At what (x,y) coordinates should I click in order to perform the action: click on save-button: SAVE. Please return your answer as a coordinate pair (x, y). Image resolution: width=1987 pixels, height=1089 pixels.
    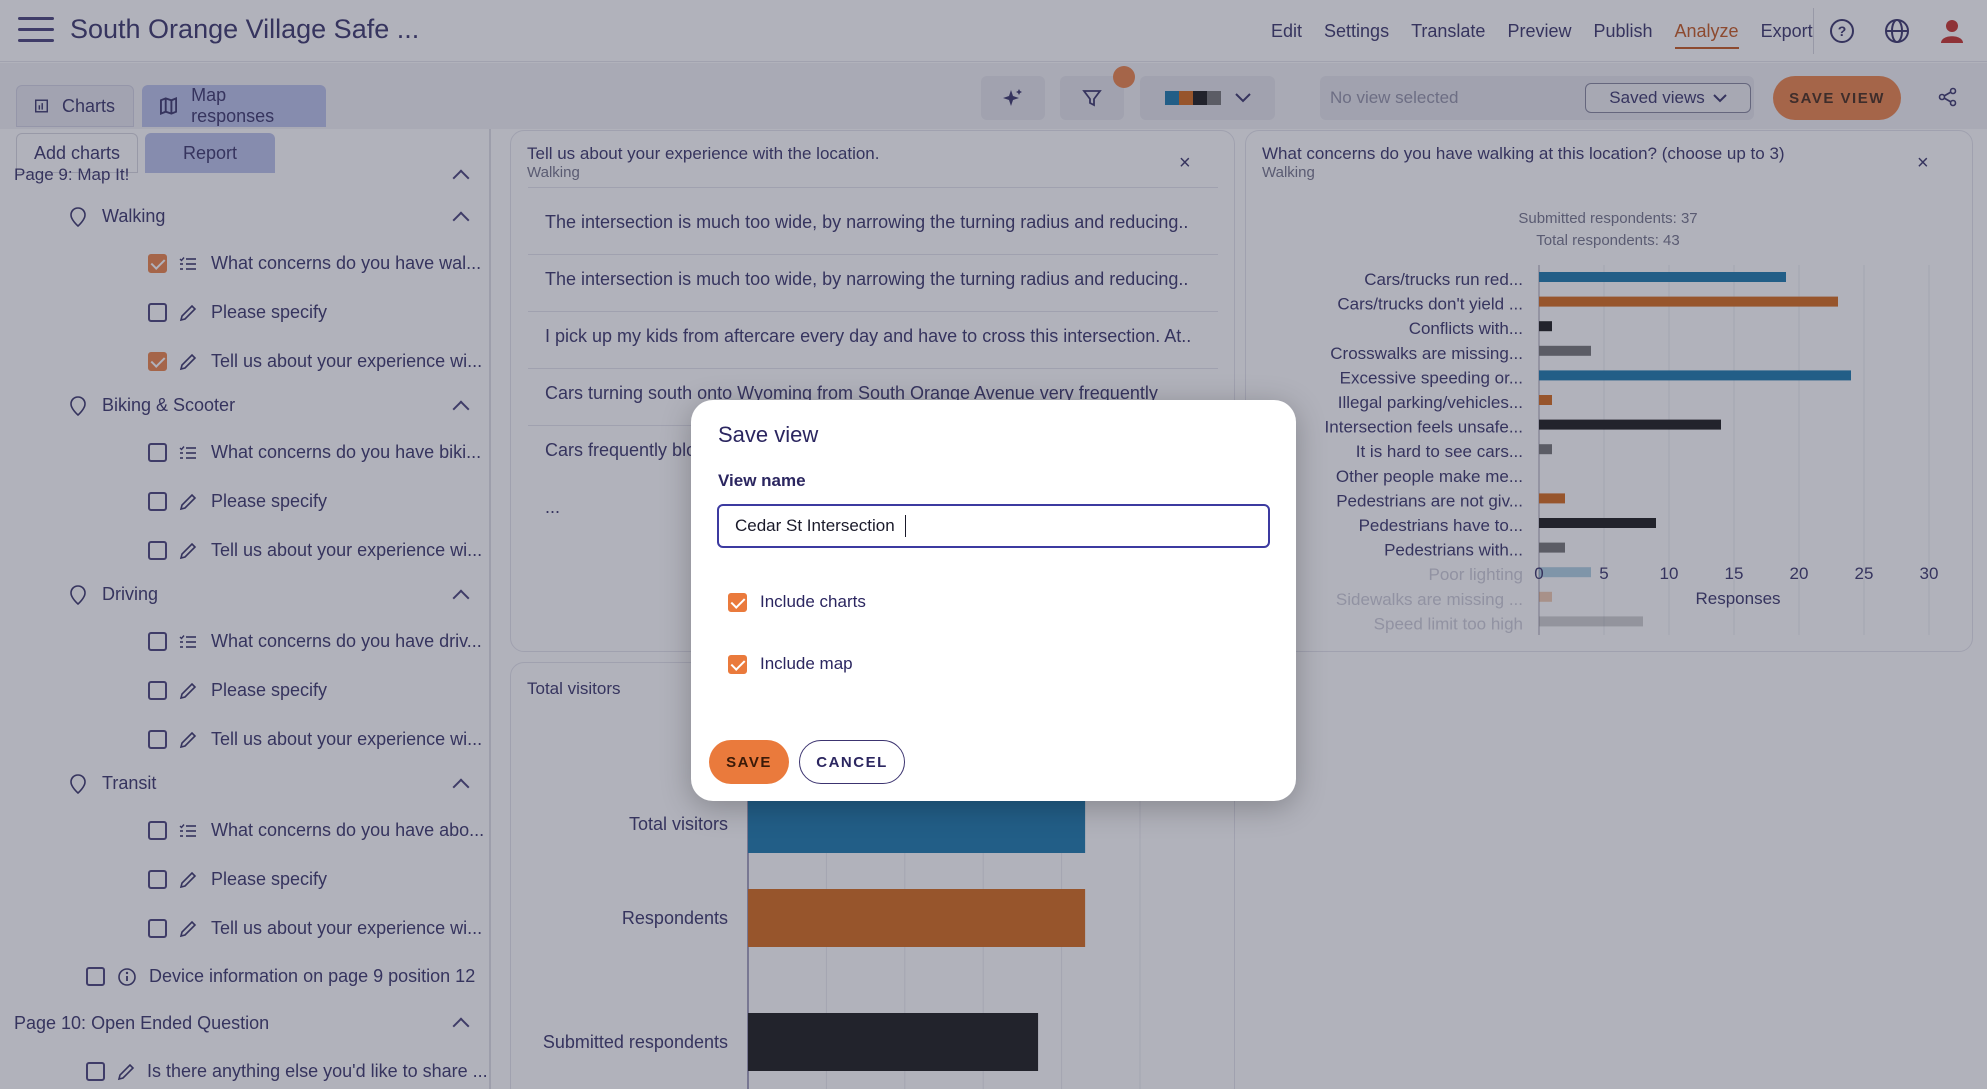
    Looking at the image, I should click on (749, 762).